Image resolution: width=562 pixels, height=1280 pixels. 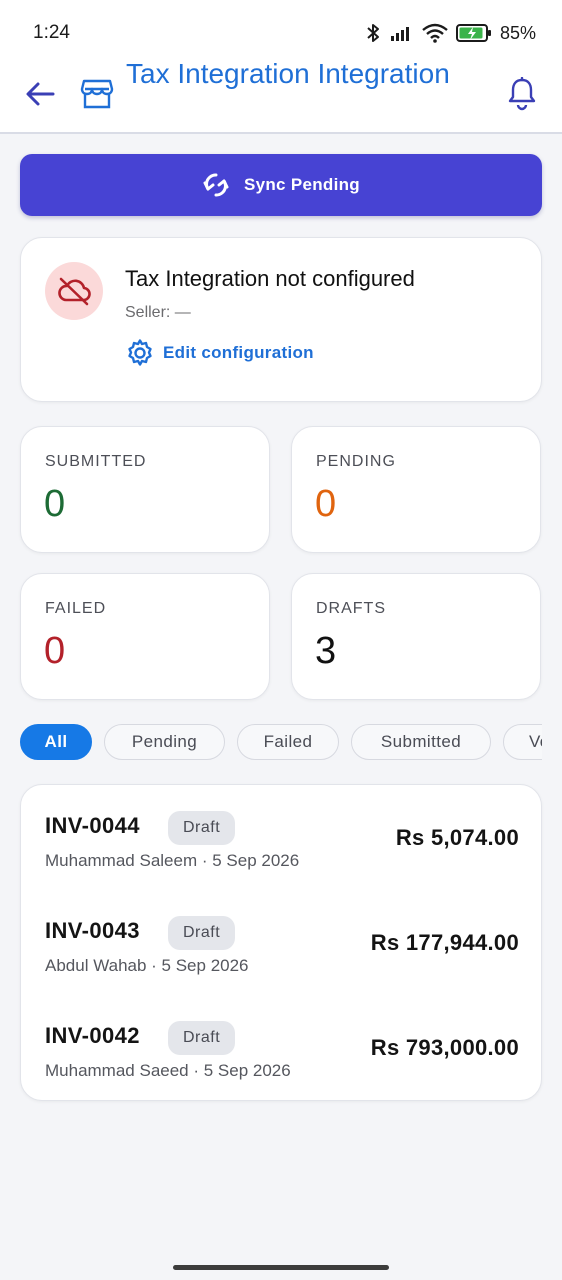 I want to click on signal-icon, so click(x=399, y=34).